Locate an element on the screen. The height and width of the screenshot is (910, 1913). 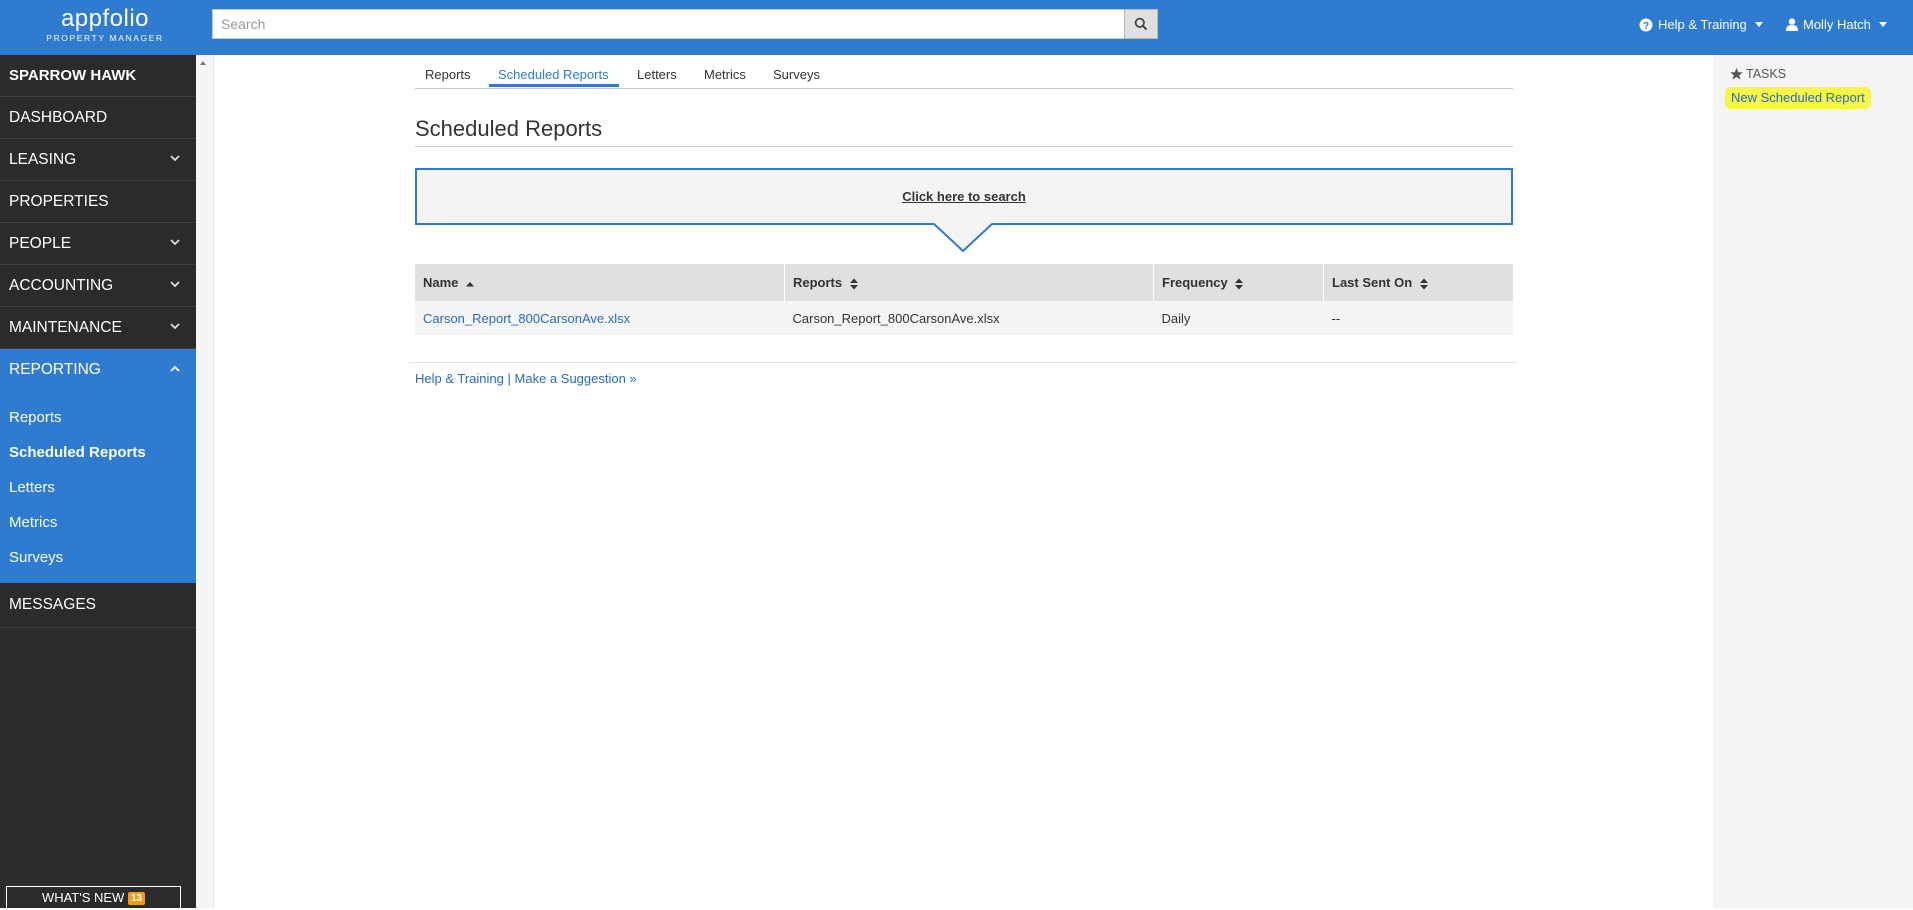
search-button is located at coordinates (1141, 24).